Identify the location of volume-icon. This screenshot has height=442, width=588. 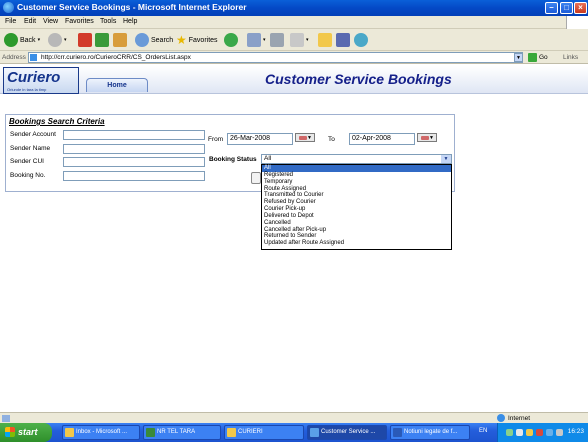
(549, 432).